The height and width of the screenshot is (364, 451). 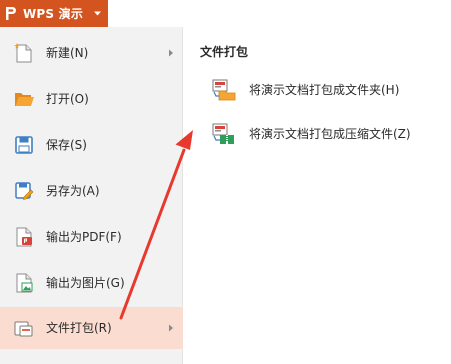 I want to click on app-title: WPS 演示, so click(x=53, y=14).